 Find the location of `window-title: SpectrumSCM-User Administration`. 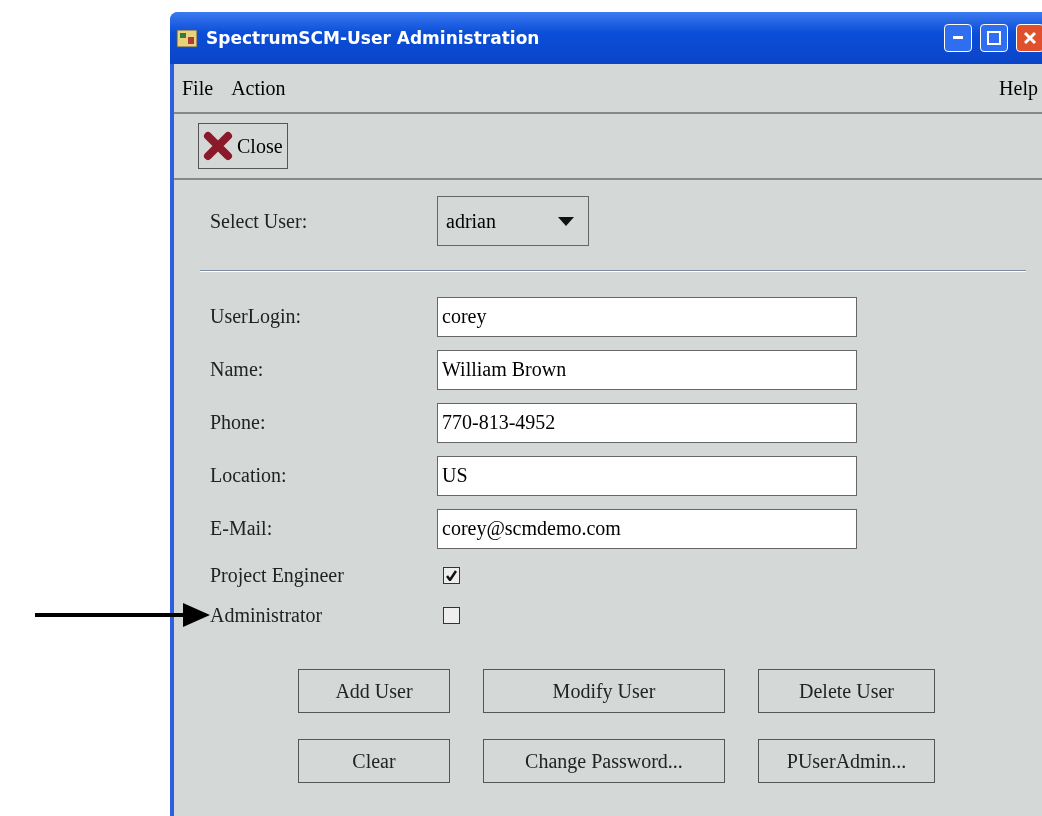

window-title: SpectrumSCM-User Administration is located at coordinates (373, 38).